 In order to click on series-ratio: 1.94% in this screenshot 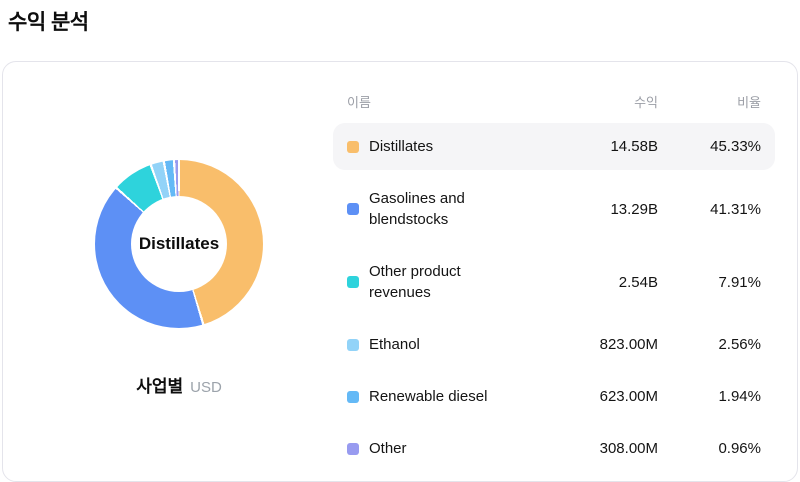, I will do `click(739, 396)`.